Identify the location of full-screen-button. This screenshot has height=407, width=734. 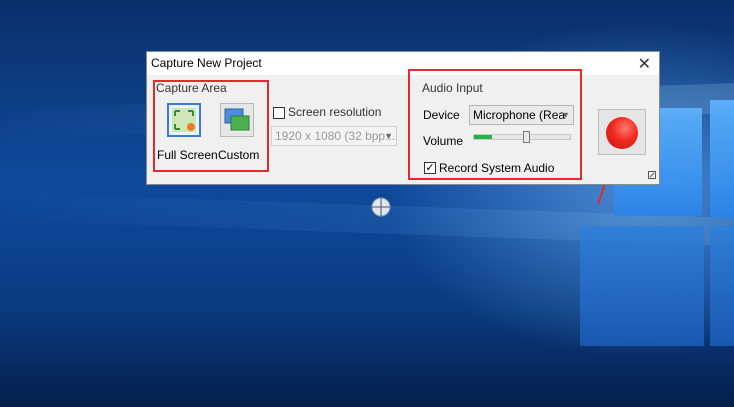
(184, 120).